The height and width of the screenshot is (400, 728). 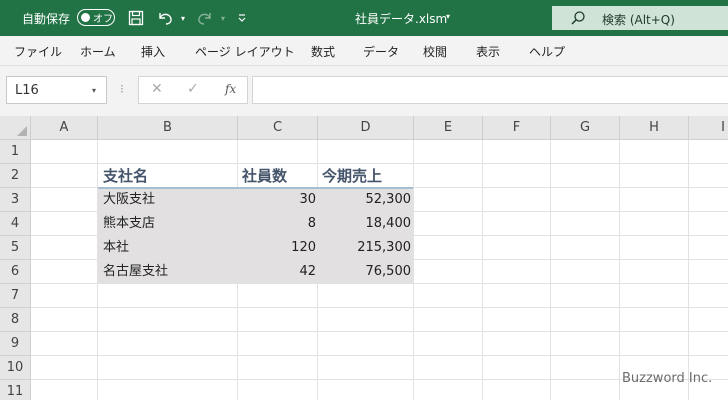 What do you see at coordinates (654, 128) in the screenshot?
I see `column-header-h: H` at bounding box center [654, 128].